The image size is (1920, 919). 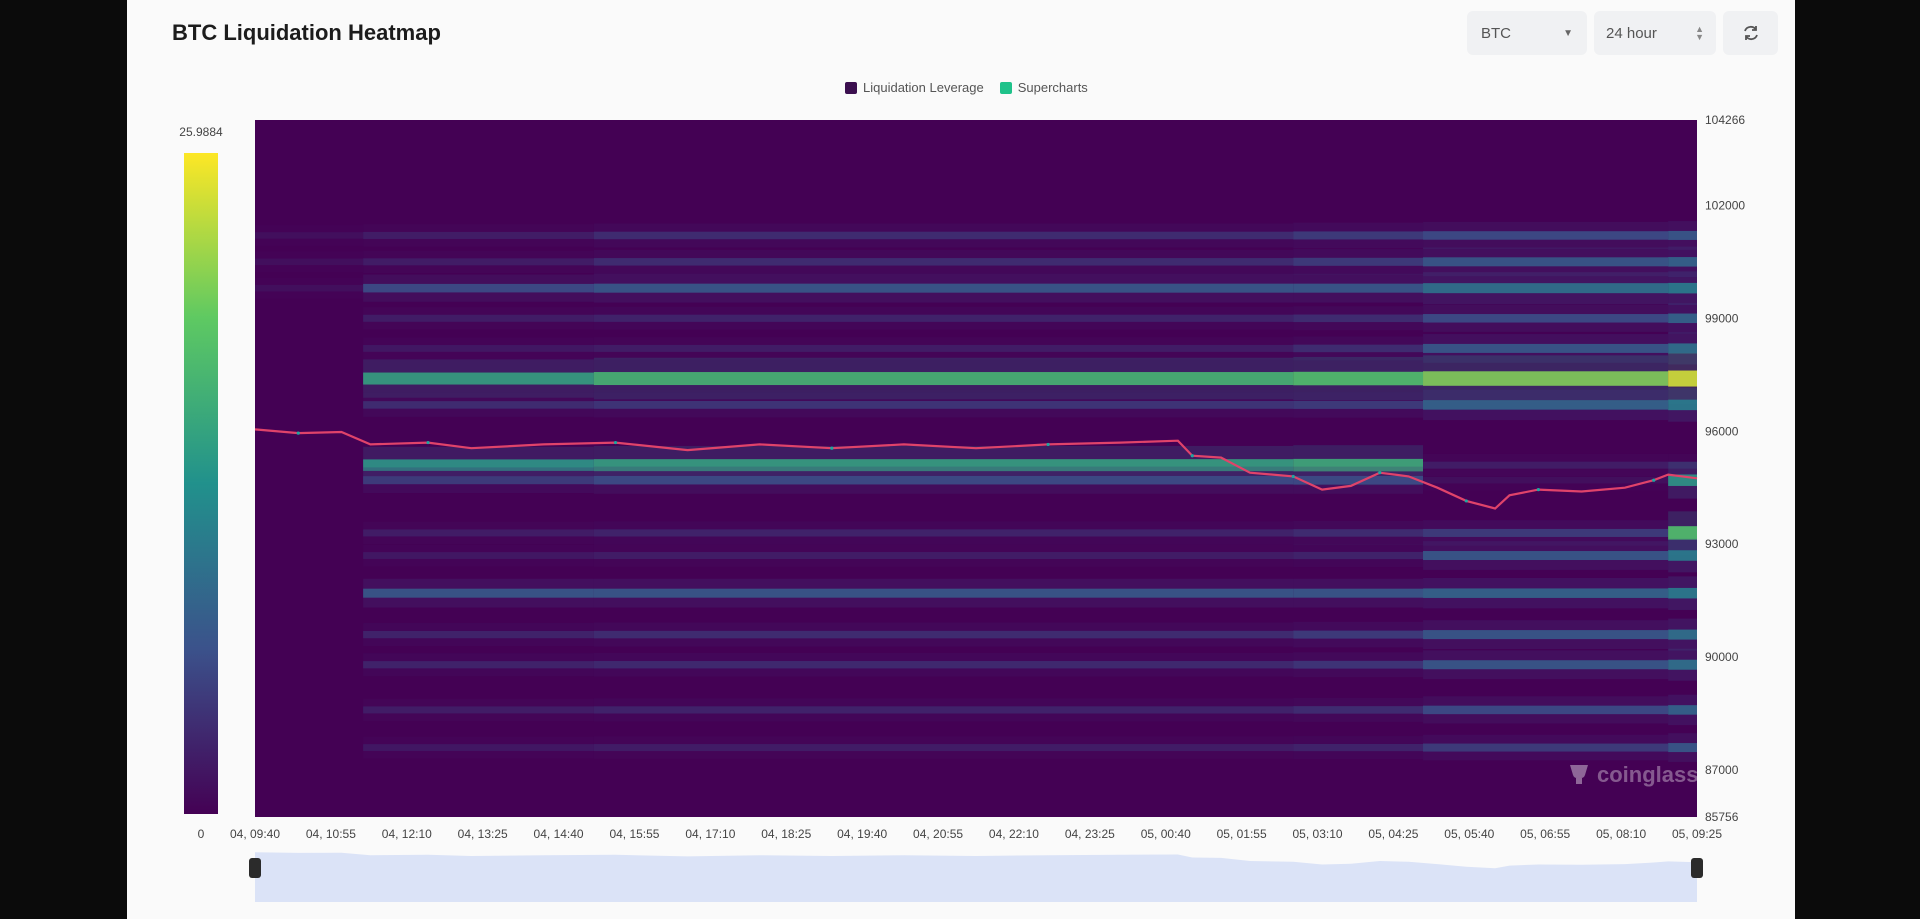 I want to click on navigator-area, so click(x=976, y=877).